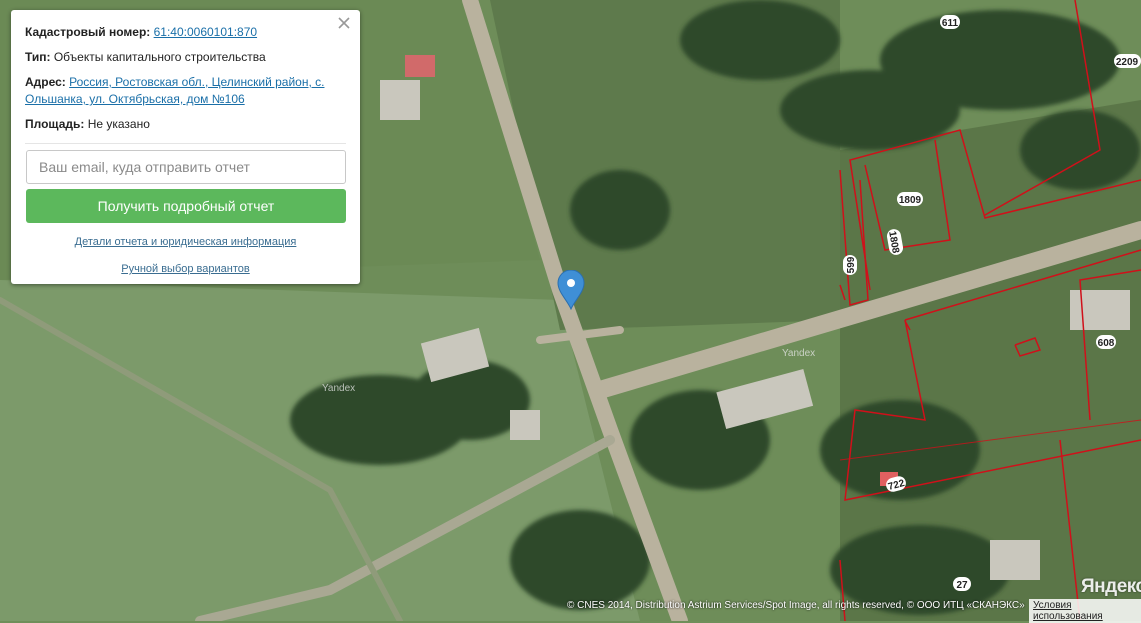  Describe the element at coordinates (45, 82) in the screenshot. I see `address-label: Адрес:` at that location.